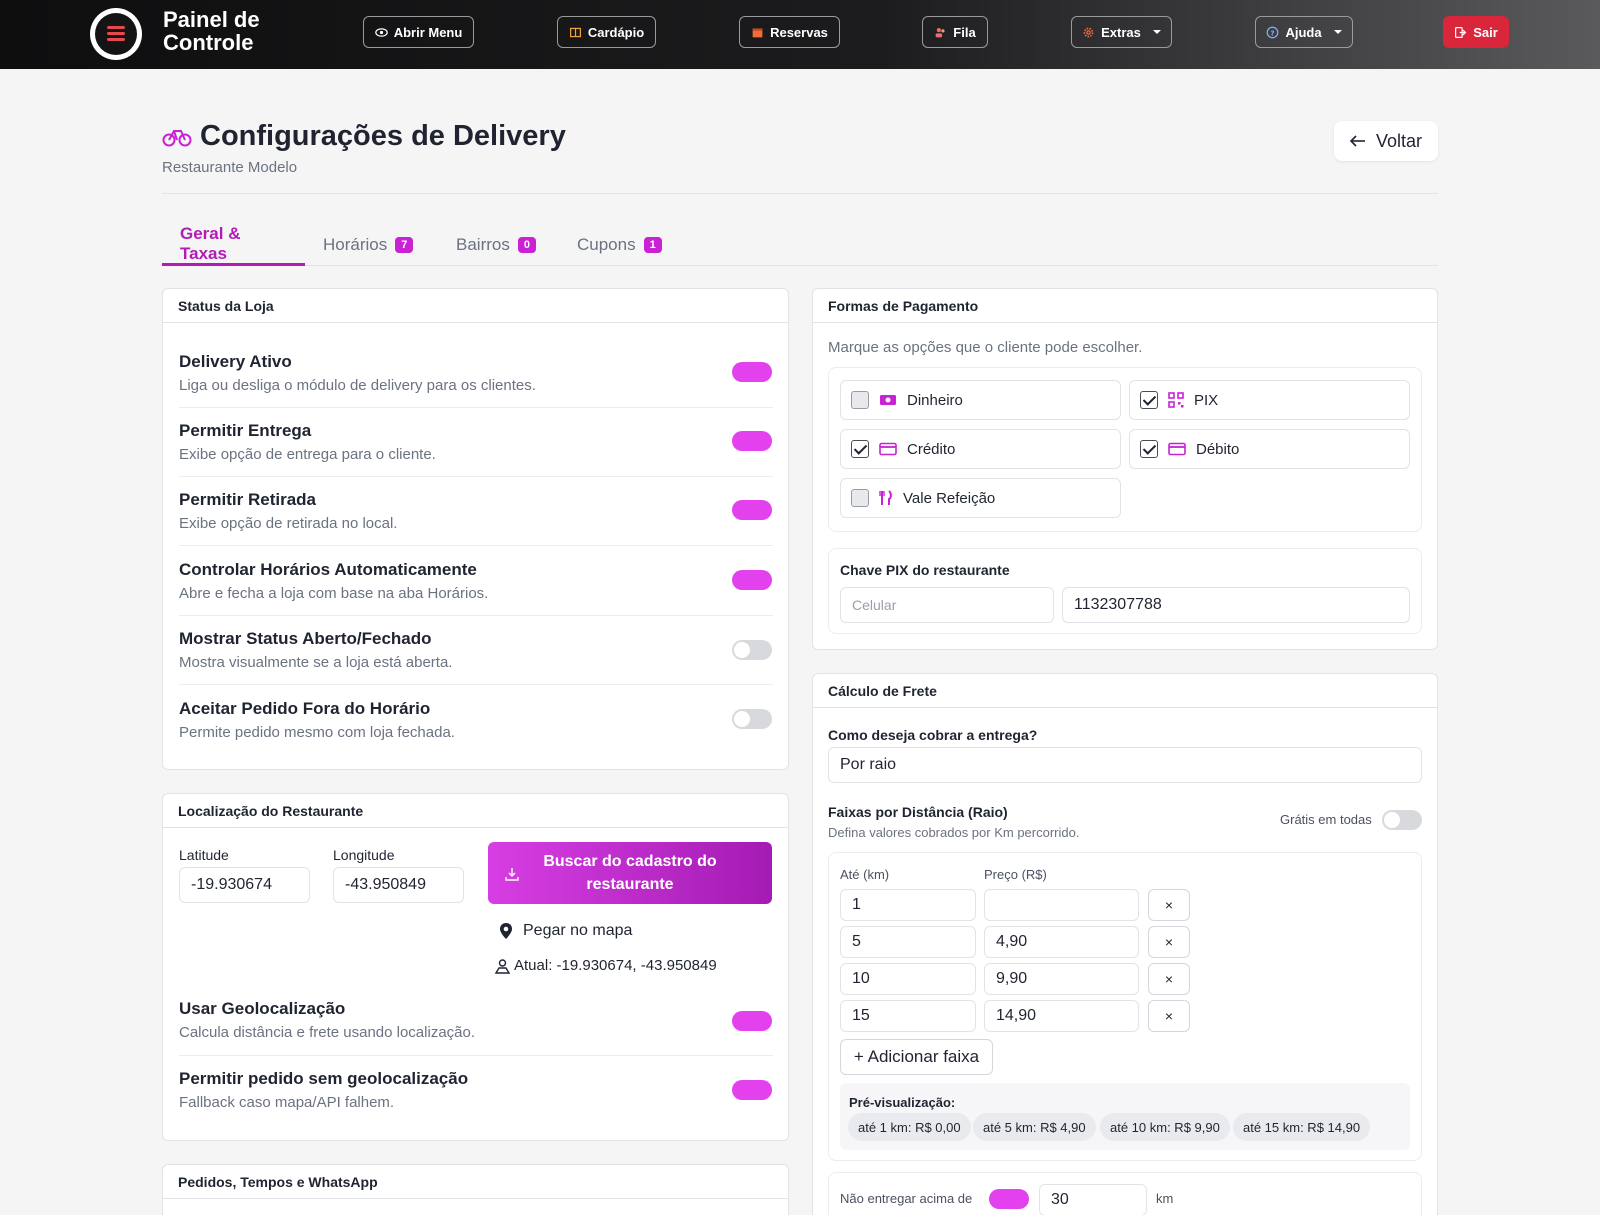 The height and width of the screenshot is (1215, 1600). Describe the element at coordinates (918, 812) in the screenshot. I see `ranges-title: Faixas por Distância (Raio)` at that location.